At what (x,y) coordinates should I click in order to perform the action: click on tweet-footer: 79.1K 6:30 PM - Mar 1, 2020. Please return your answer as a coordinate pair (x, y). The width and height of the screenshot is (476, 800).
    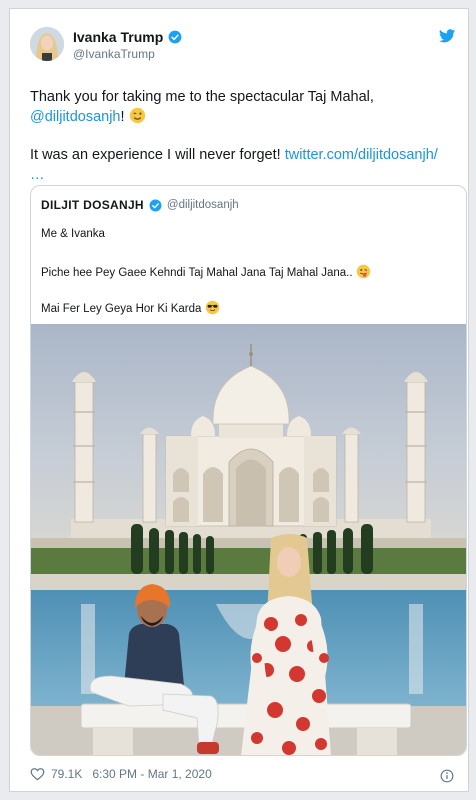
    Looking at the image, I should click on (121, 774).